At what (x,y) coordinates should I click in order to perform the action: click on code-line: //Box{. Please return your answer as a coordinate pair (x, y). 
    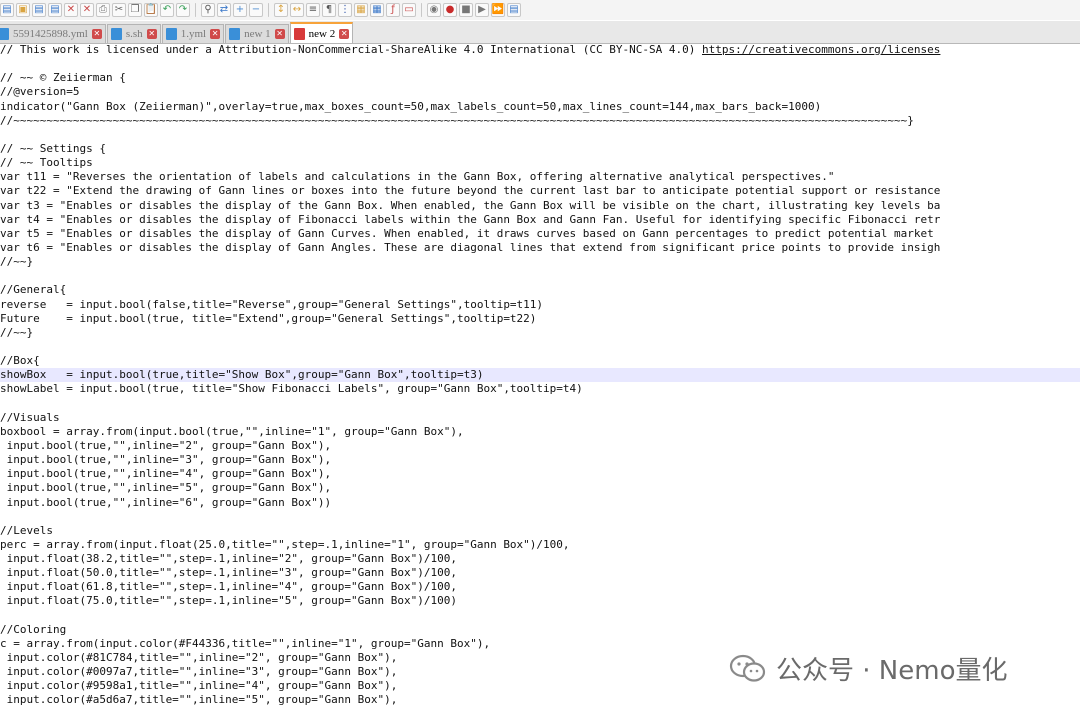
    Looking at the image, I should click on (540, 361).